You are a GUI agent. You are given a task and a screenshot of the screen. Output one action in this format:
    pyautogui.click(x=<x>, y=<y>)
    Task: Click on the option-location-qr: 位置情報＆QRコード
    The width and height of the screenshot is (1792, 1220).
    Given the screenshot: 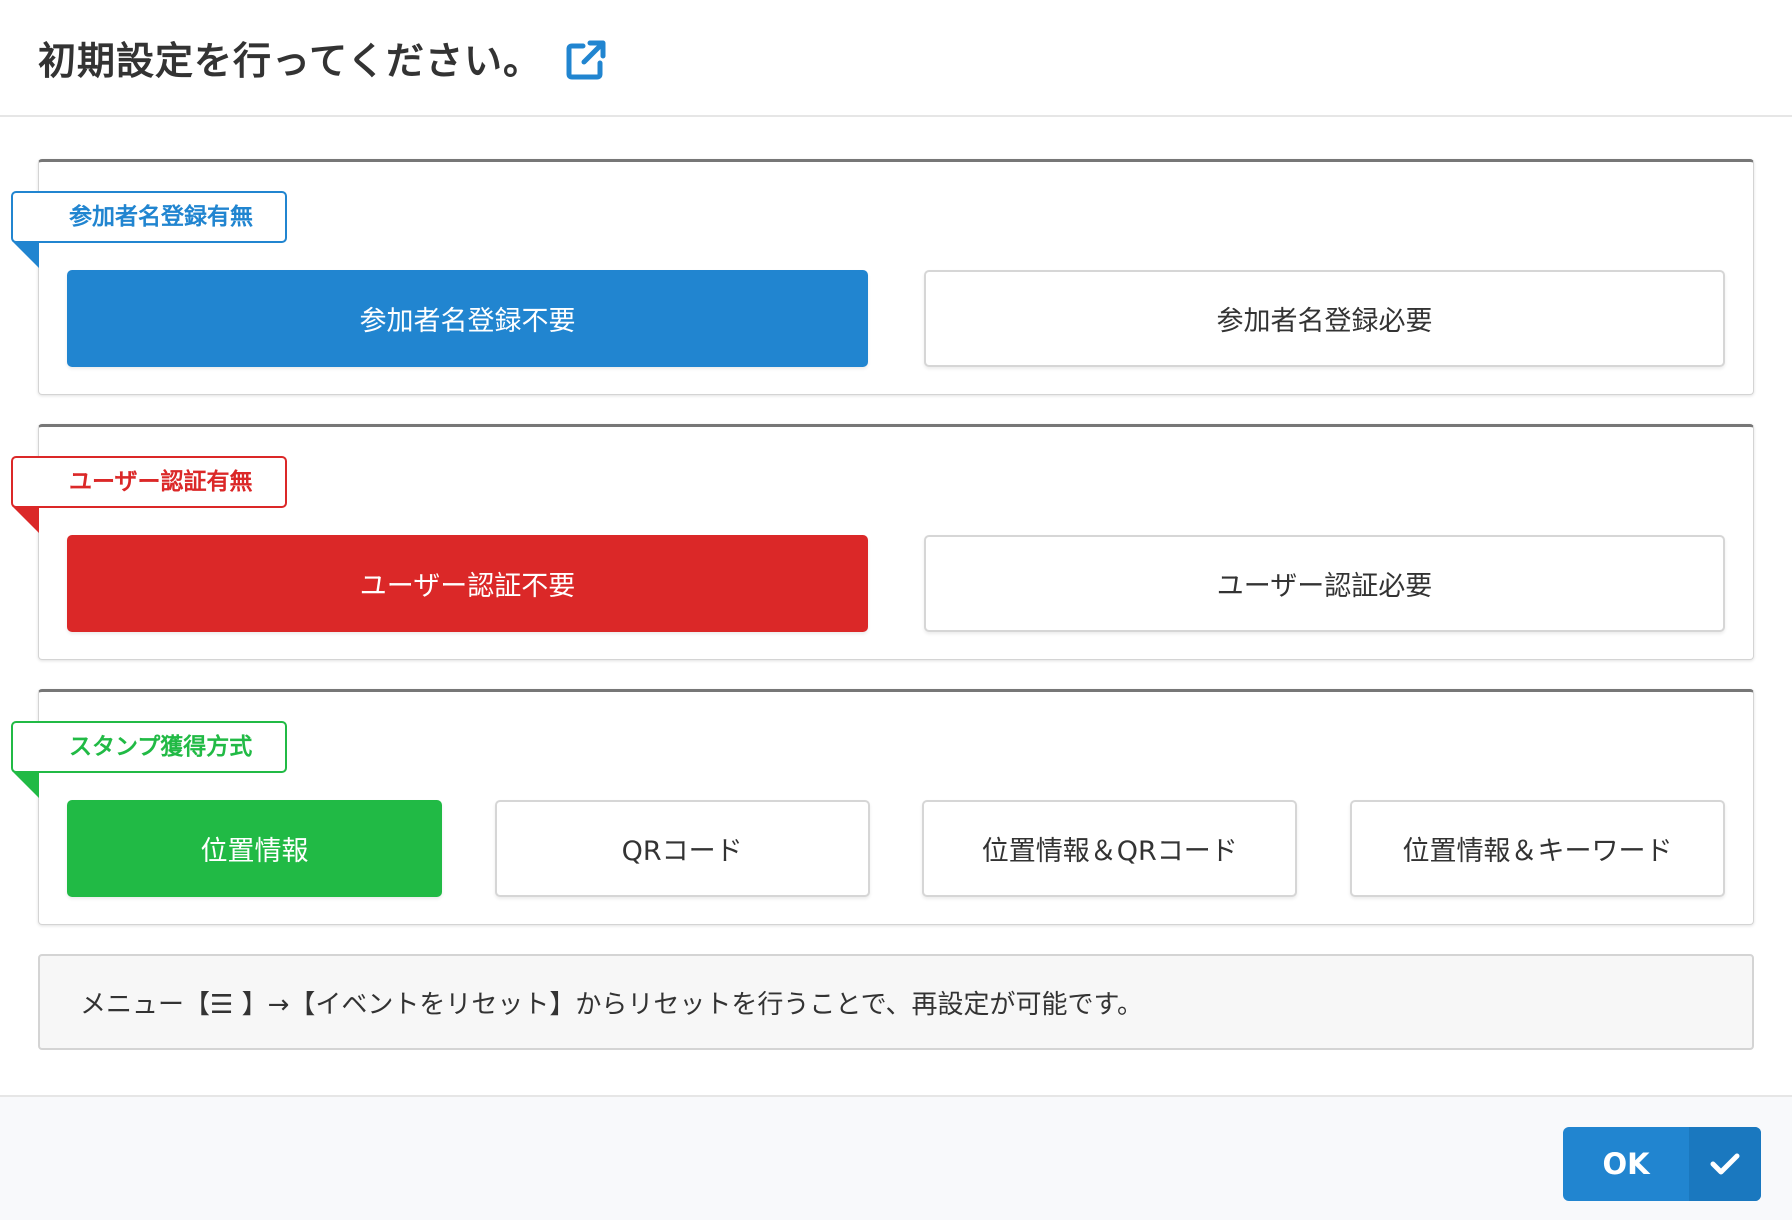 What is the action you would take?
    pyautogui.click(x=1110, y=848)
    